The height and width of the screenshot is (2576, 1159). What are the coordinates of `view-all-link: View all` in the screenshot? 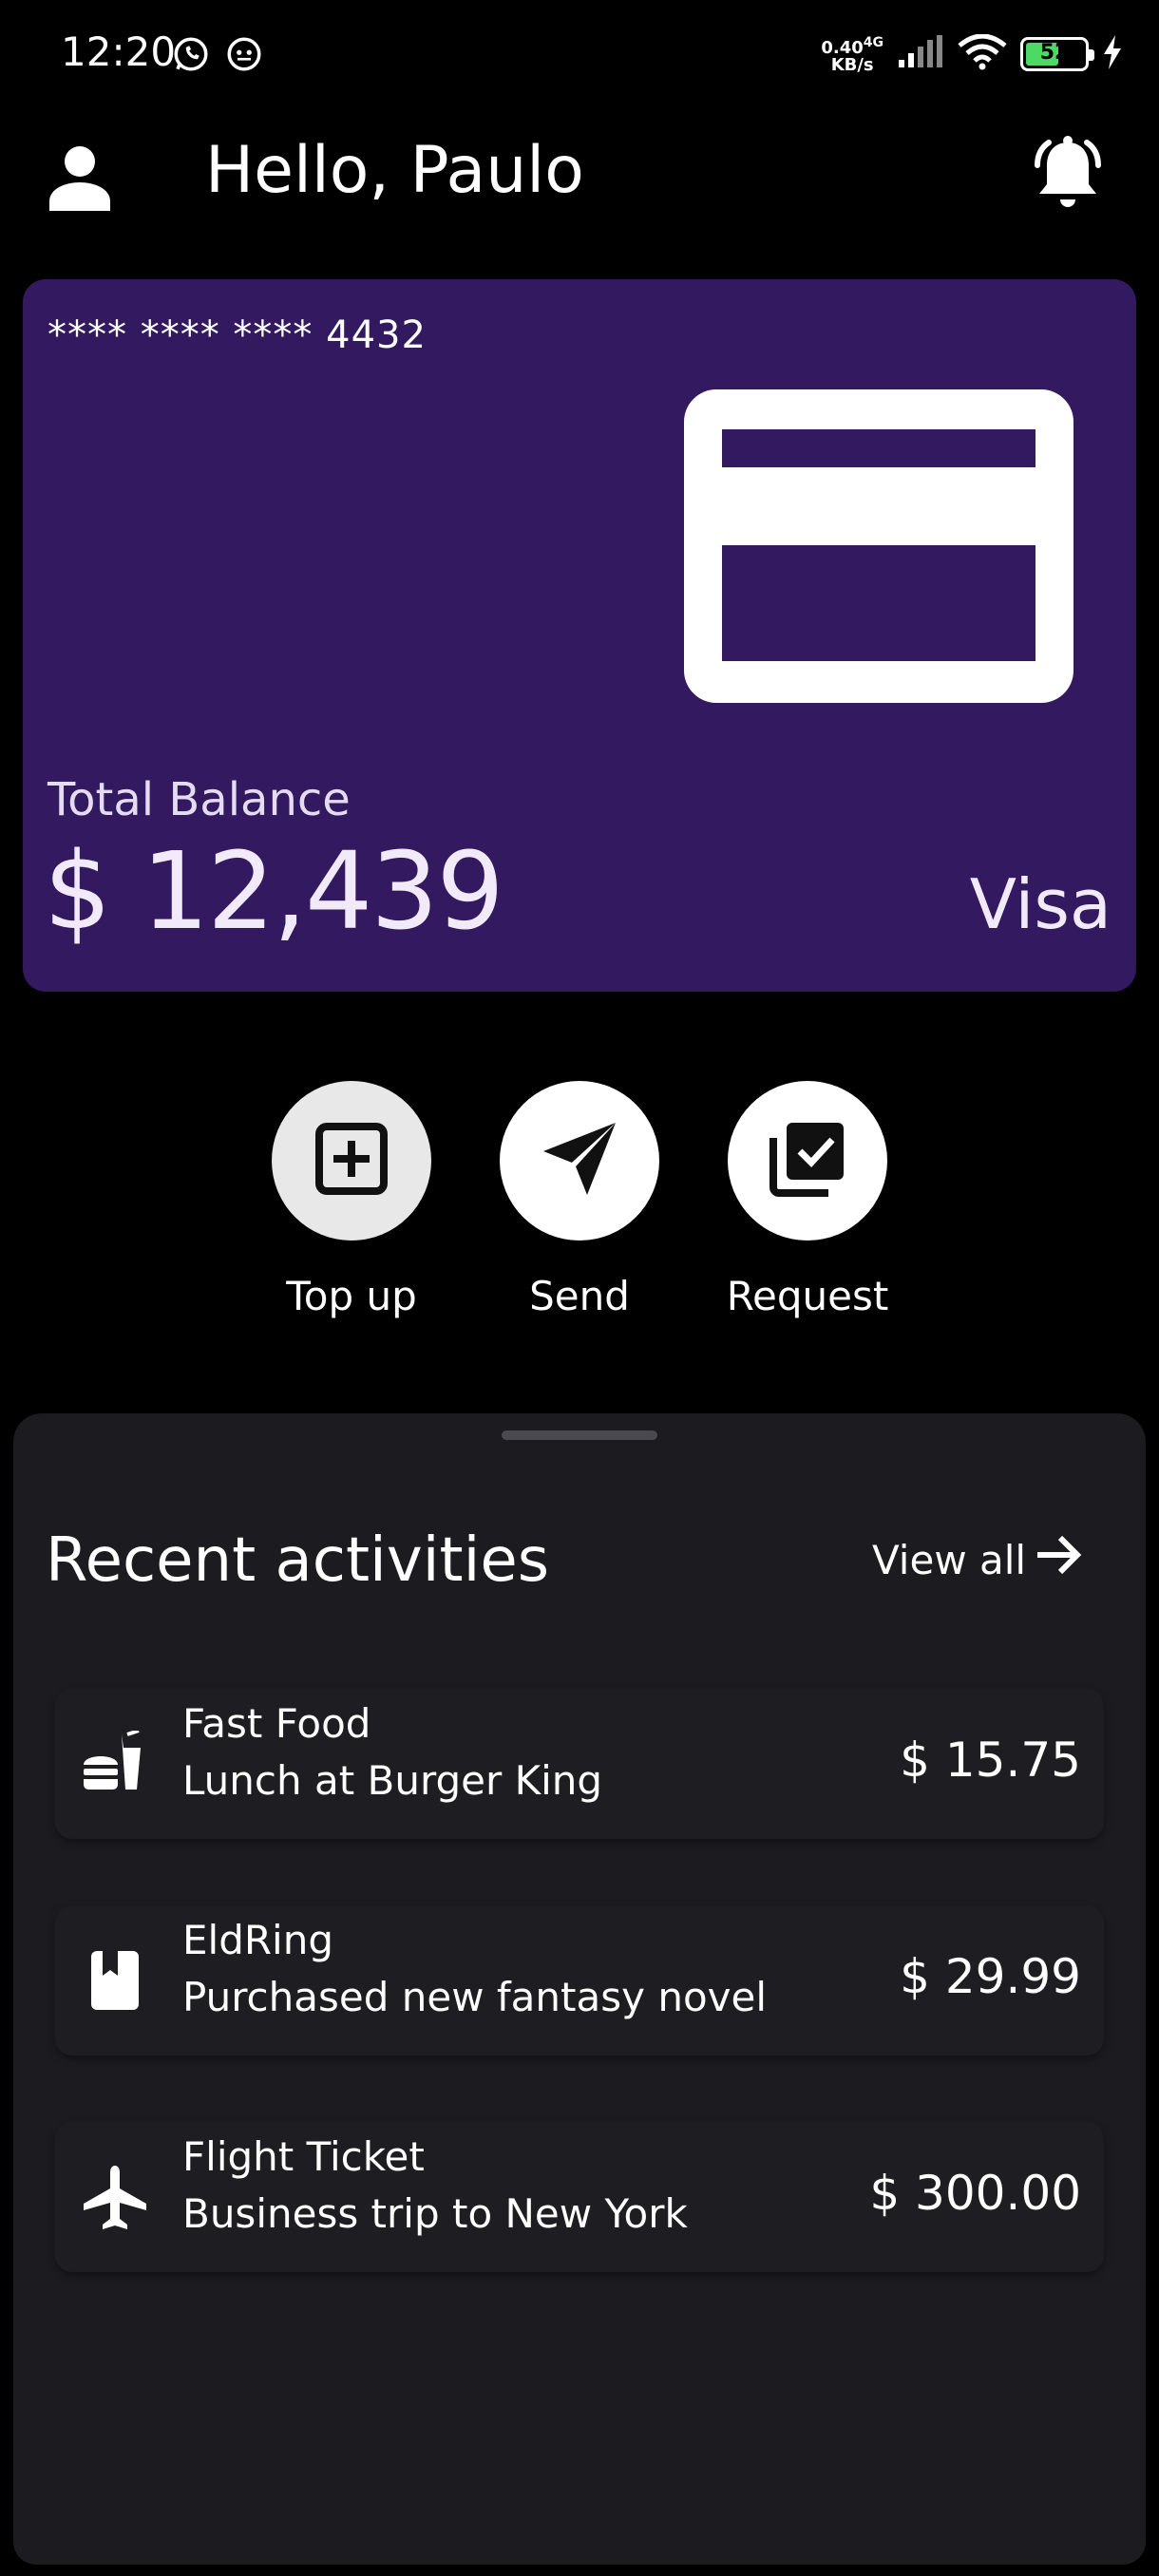 It's located at (977, 1559).